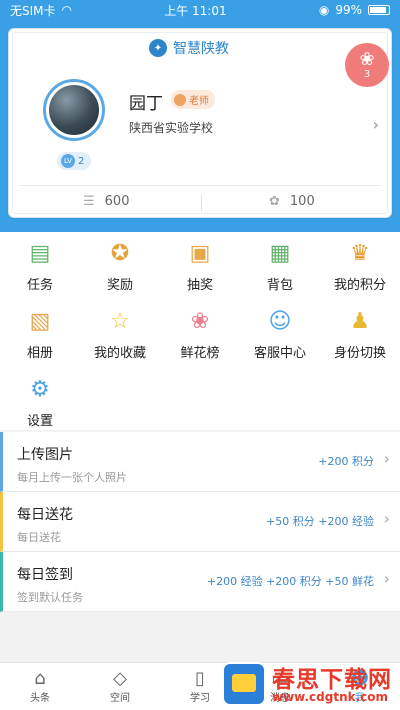 Image resolution: width=400 pixels, height=710 pixels. What do you see at coordinates (280, 253) in the screenshot?
I see `backpack-icon: ▦` at bounding box center [280, 253].